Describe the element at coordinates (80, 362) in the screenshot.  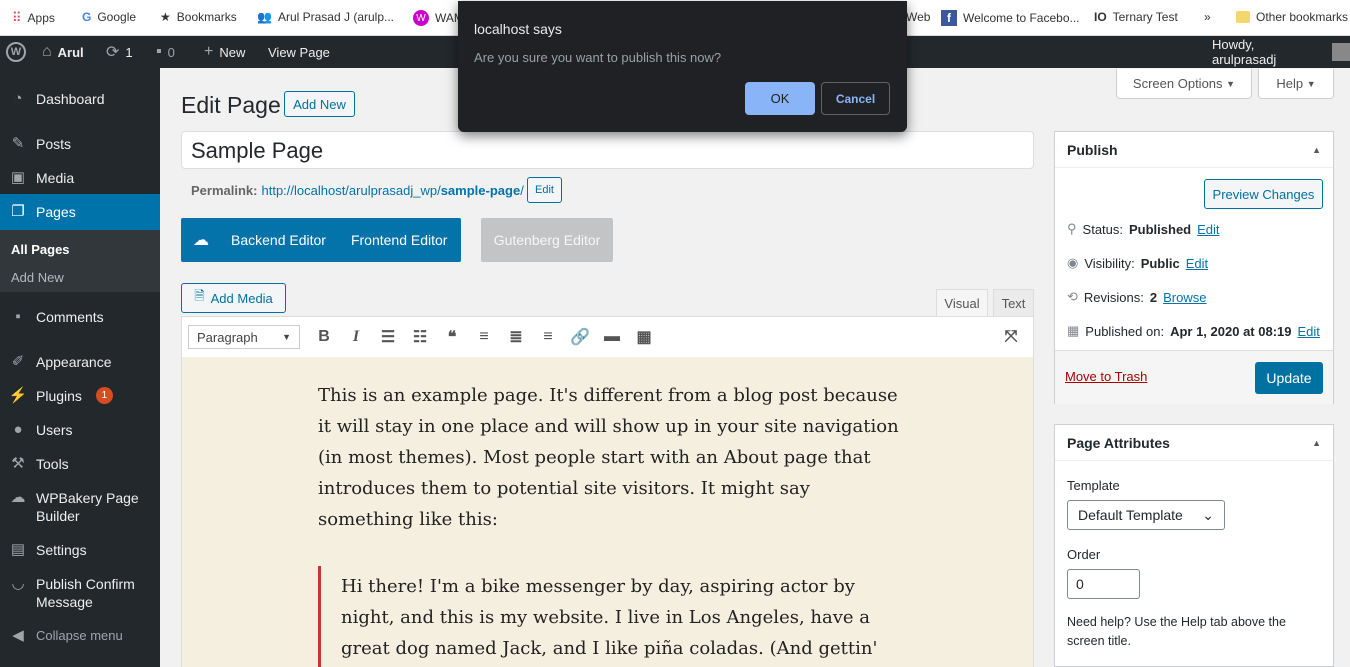
I see `menu-appearance: ✐ Appearance` at that location.